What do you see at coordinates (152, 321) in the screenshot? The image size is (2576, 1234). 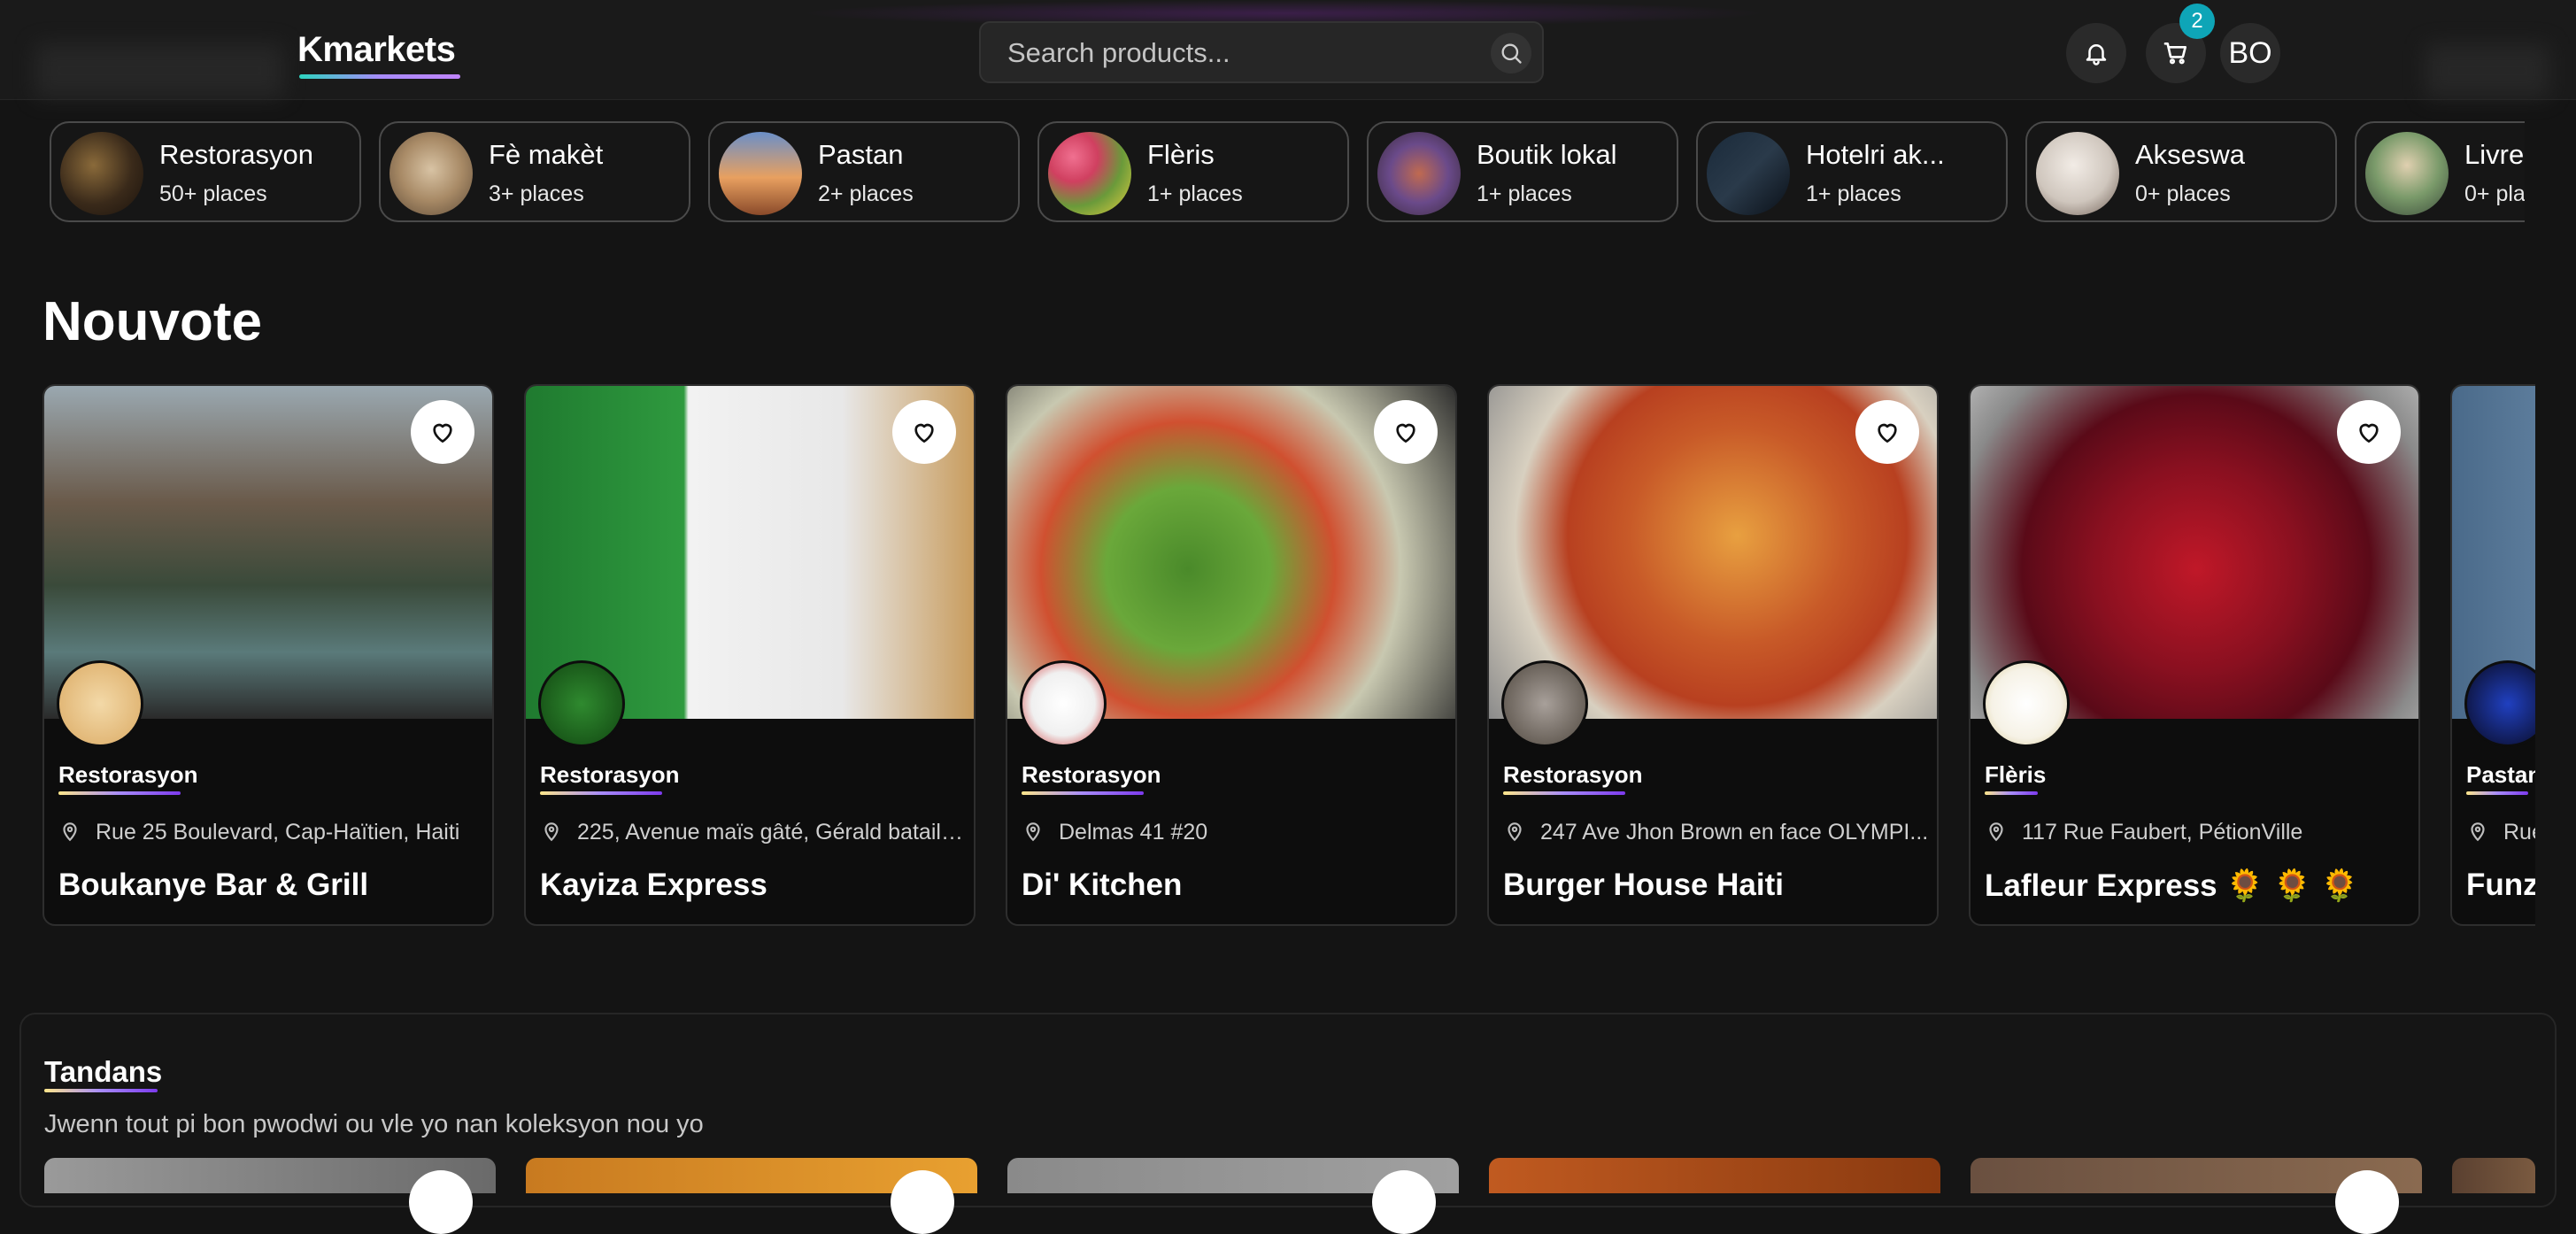 I see `section-title-new: Nouvote` at bounding box center [152, 321].